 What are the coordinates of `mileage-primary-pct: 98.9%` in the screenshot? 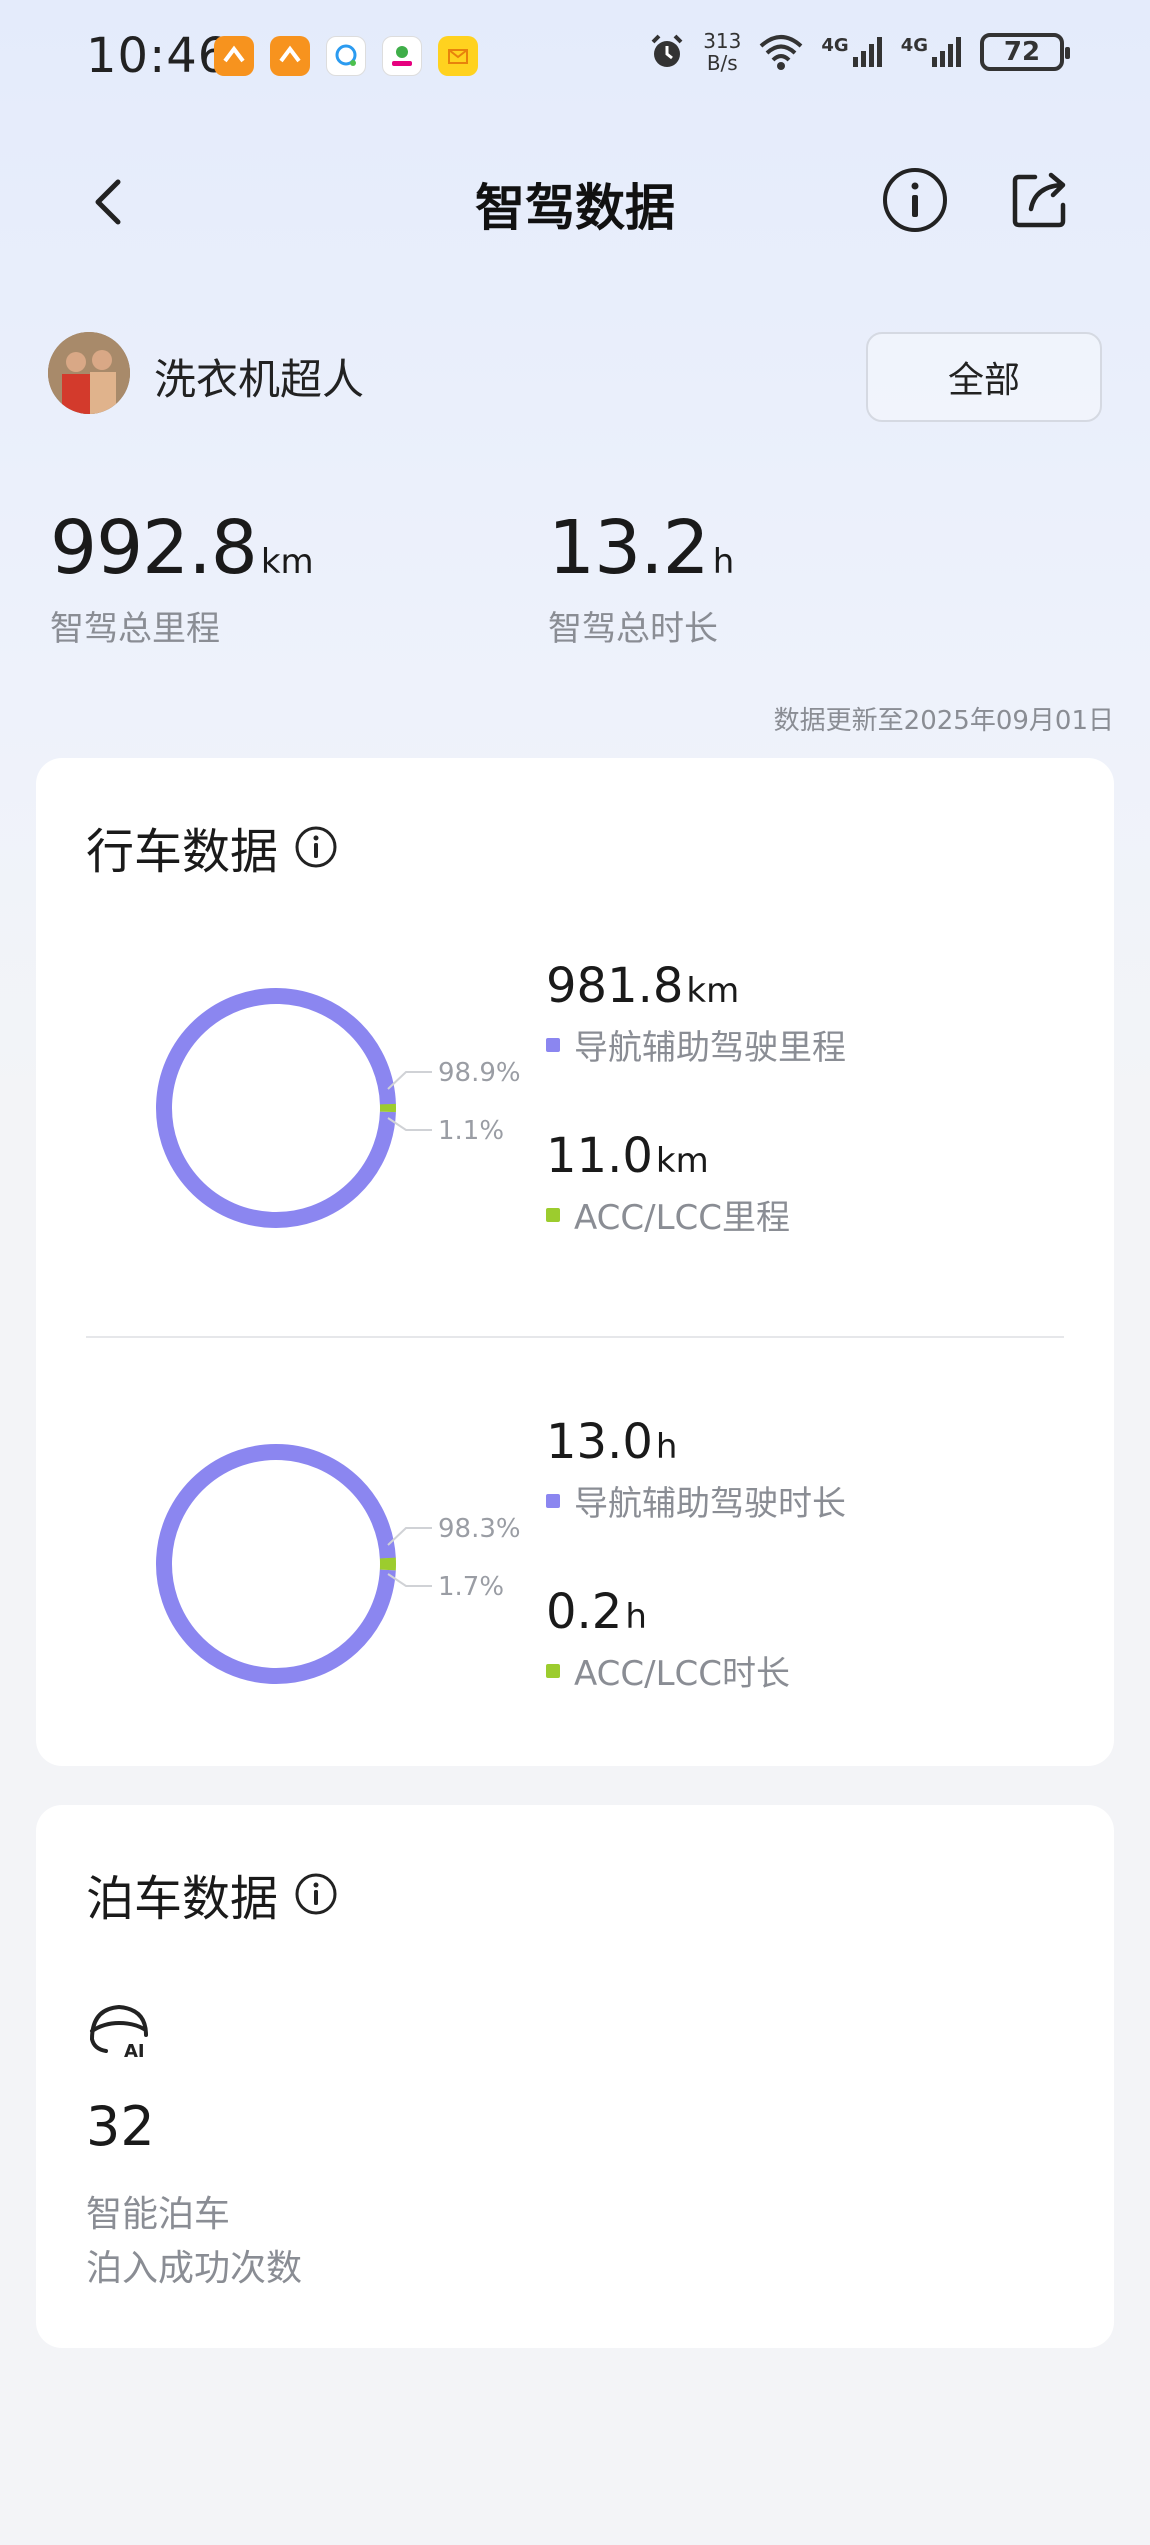 It's located at (479, 1073).